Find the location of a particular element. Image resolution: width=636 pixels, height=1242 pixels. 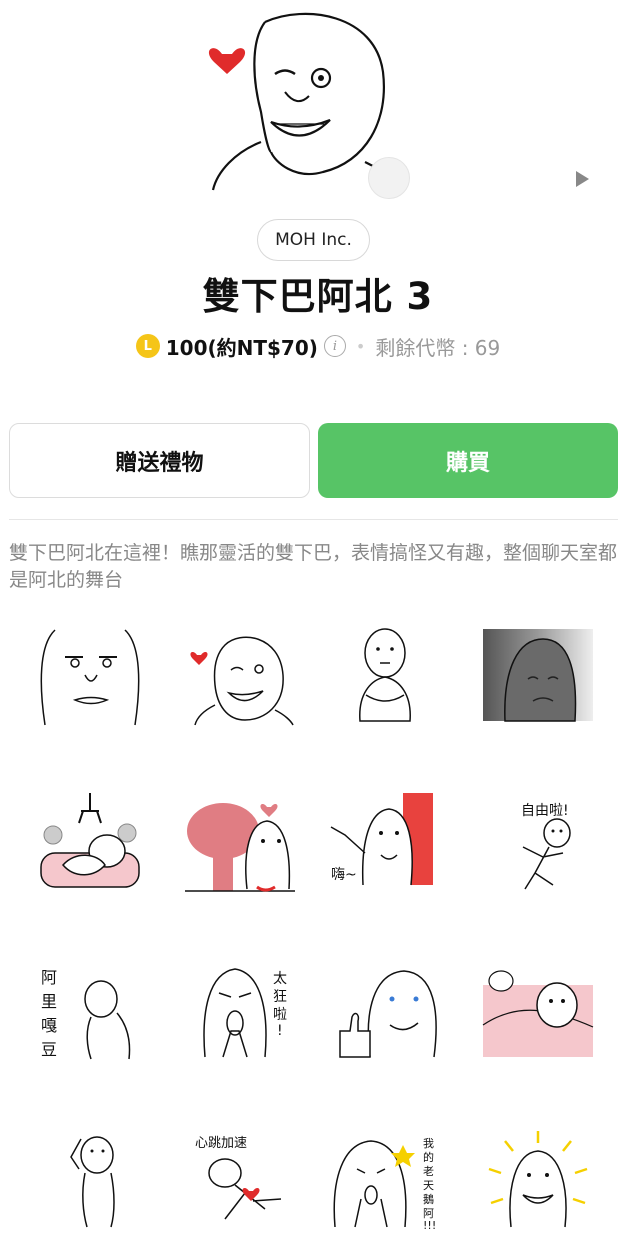

svg-text: 太 is located at coordinates (280, 979).